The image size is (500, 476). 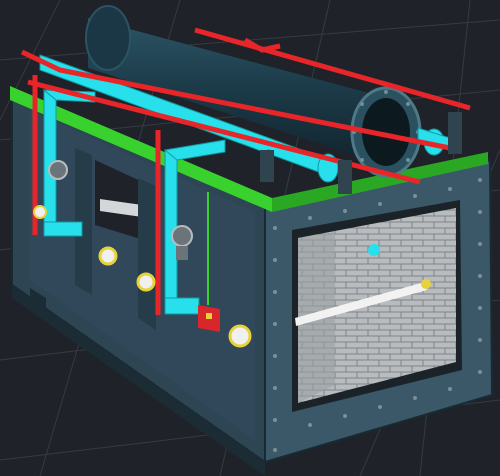 I want to click on sight-glass-icon, so click(x=374, y=250).